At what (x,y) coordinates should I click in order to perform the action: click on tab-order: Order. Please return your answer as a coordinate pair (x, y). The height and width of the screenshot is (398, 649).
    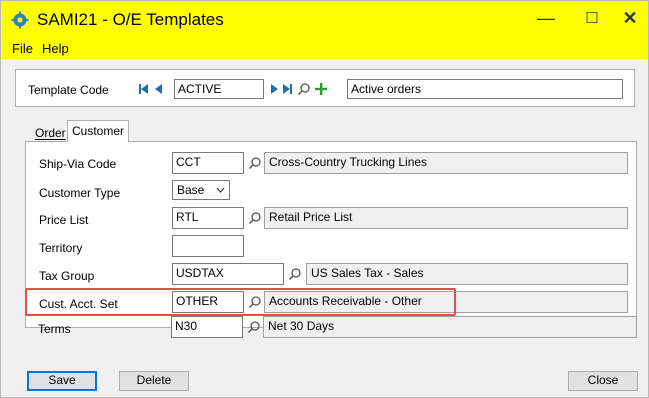
    Looking at the image, I should click on (50, 133).